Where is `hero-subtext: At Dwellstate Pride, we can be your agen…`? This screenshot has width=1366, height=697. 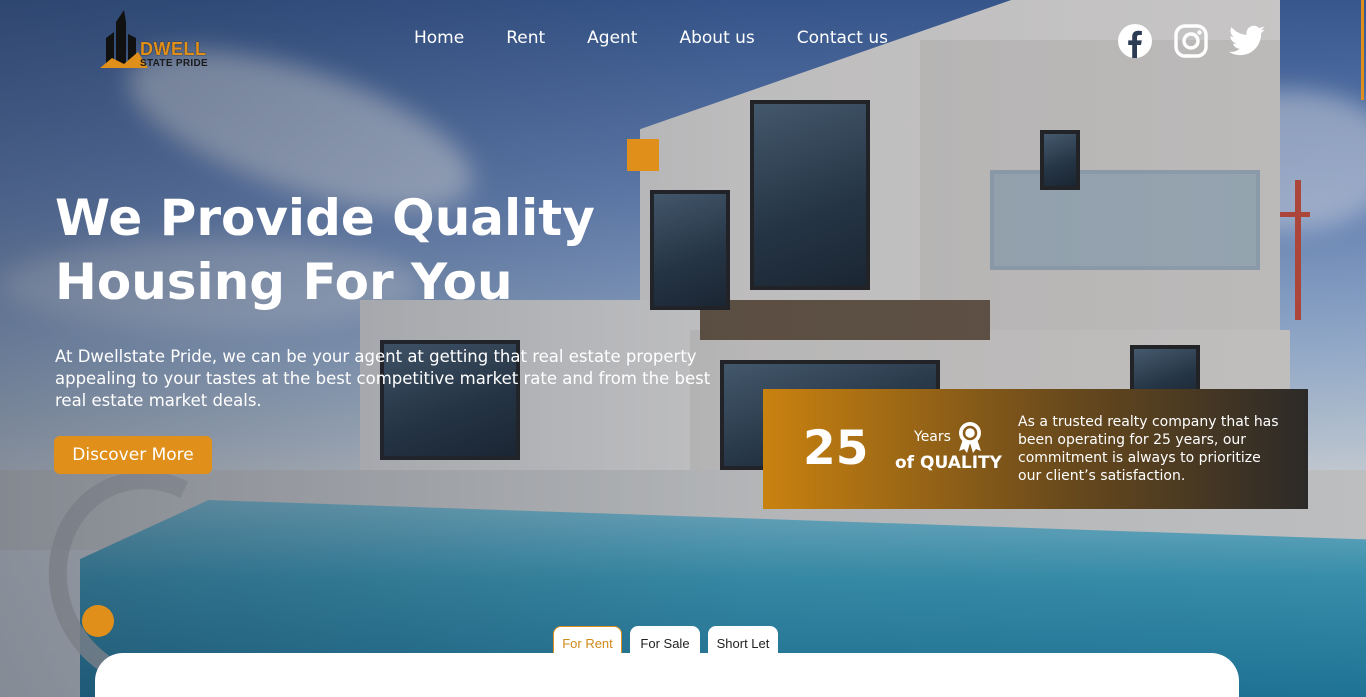
hero-subtext: At Dwellstate Pride, we can be your agen… is located at coordinates (383, 378).